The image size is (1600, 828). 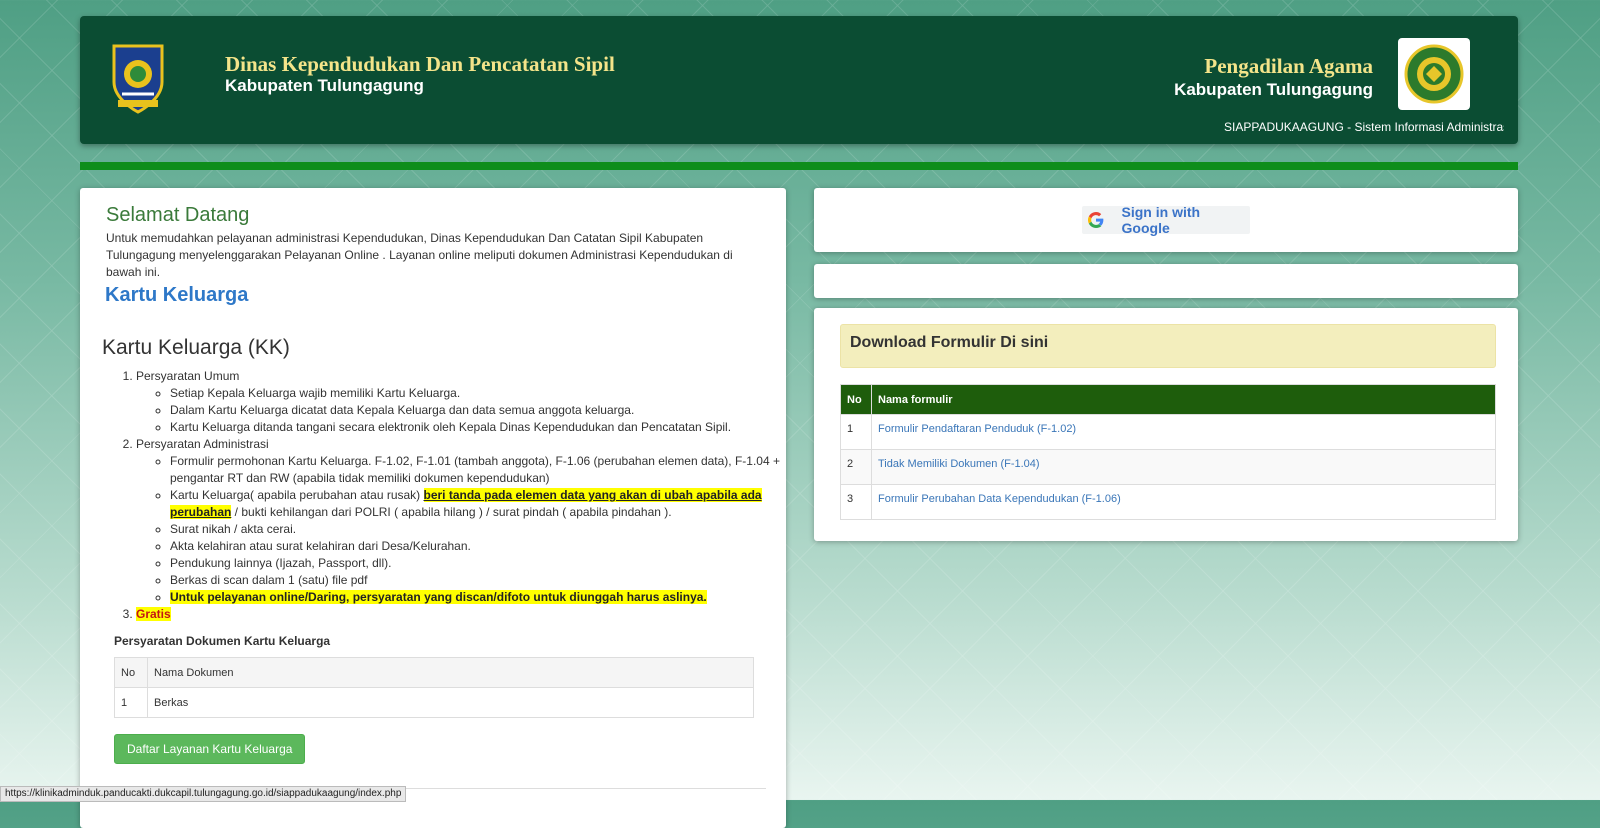 What do you see at coordinates (1288, 66) in the screenshot?
I see `header-court-title: Pengadilan Agama` at bounding box center [1288, 66].